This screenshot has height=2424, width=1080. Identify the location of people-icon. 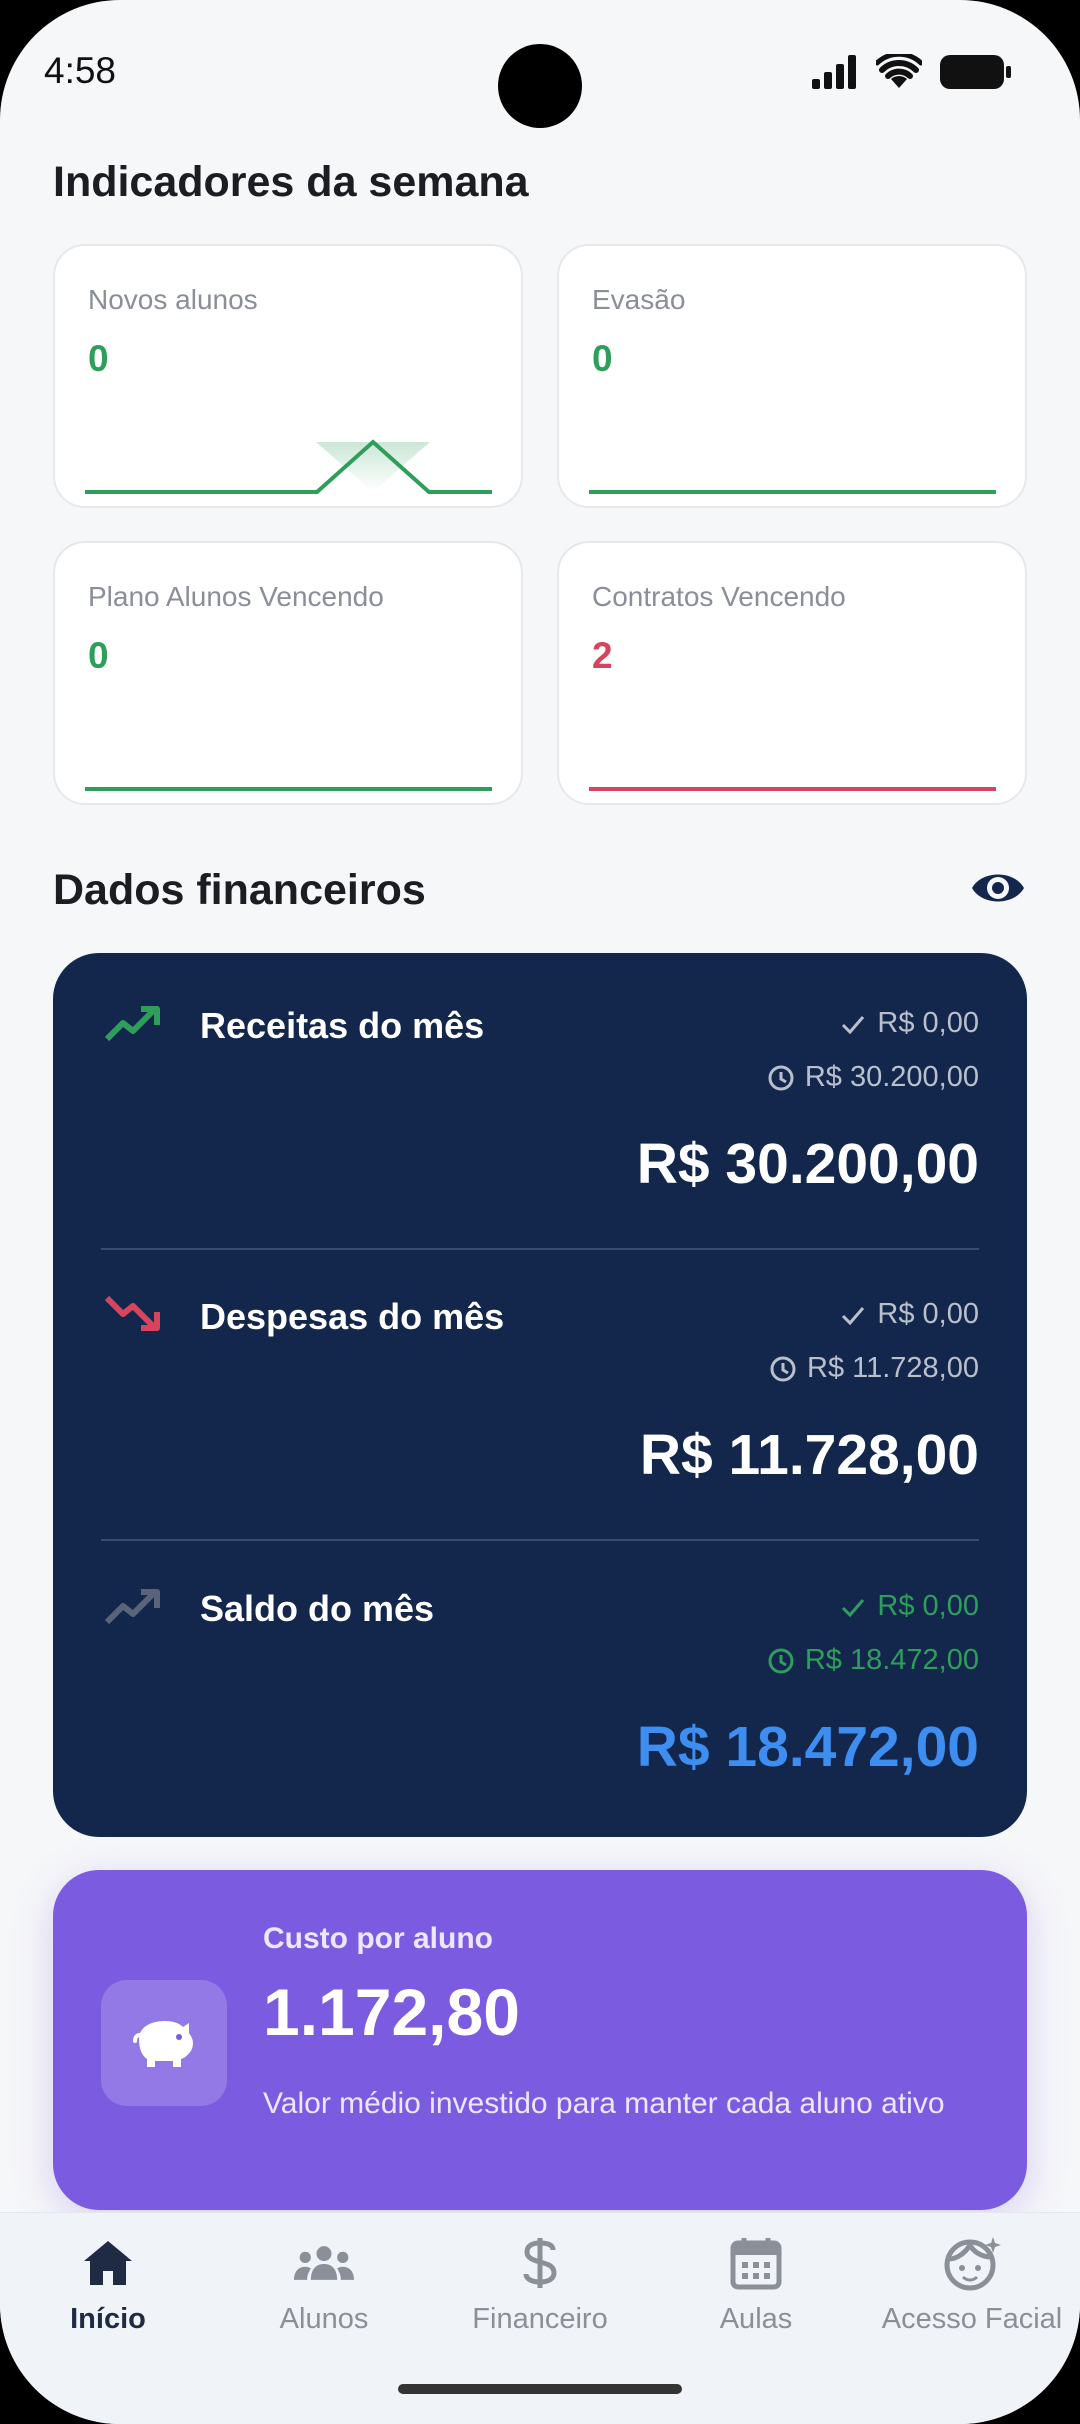
(324, 2263).